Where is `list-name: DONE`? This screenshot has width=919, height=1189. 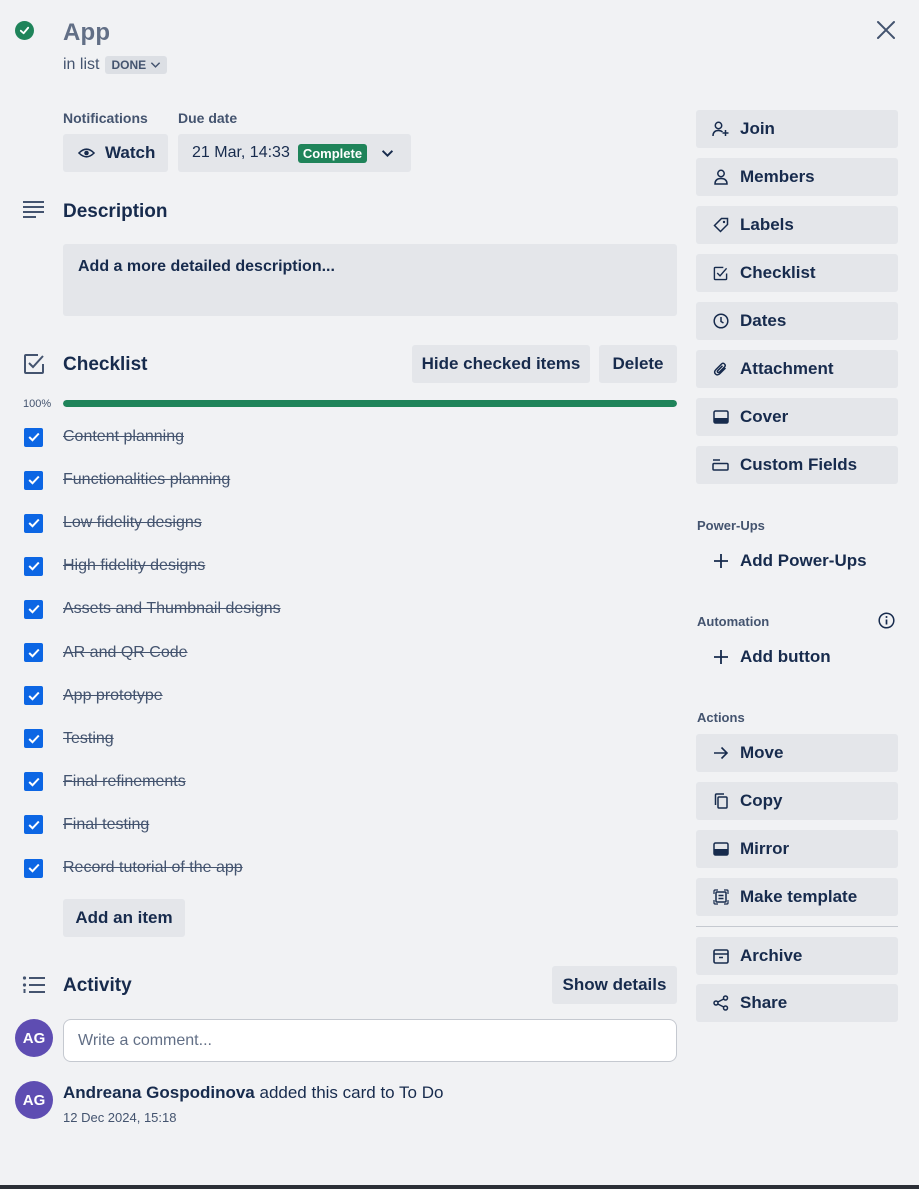 list-name: DONE is located at coordinates (129, 65).